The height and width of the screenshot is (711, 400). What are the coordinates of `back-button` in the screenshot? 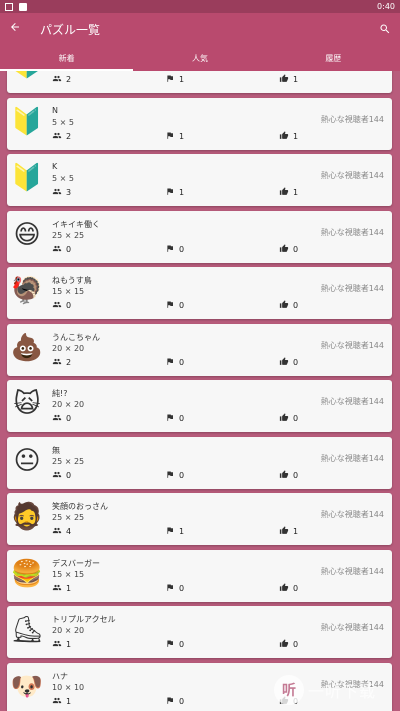 It's located at (15, 29).